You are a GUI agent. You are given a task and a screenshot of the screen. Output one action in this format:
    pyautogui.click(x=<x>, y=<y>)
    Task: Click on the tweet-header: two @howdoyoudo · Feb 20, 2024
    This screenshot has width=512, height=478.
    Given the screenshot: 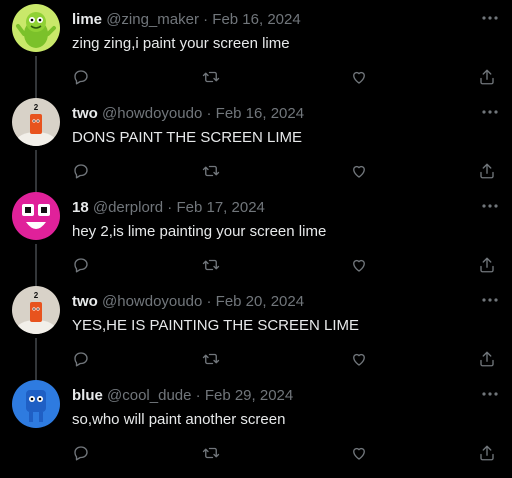 What is the action you would take?
    pyautogui.click(x=188, y=302)
    